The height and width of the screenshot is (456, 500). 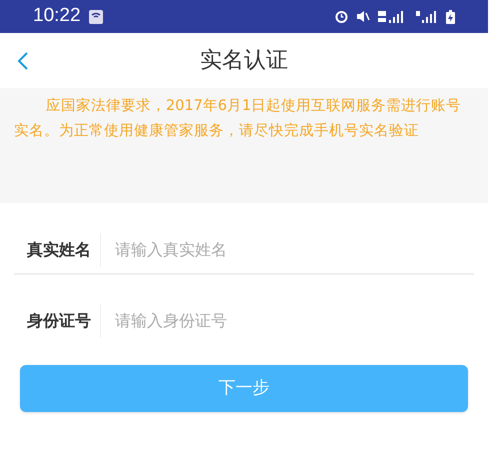 I want to click on input-field: 请输入真实姓名, so click(x=294, y=250).